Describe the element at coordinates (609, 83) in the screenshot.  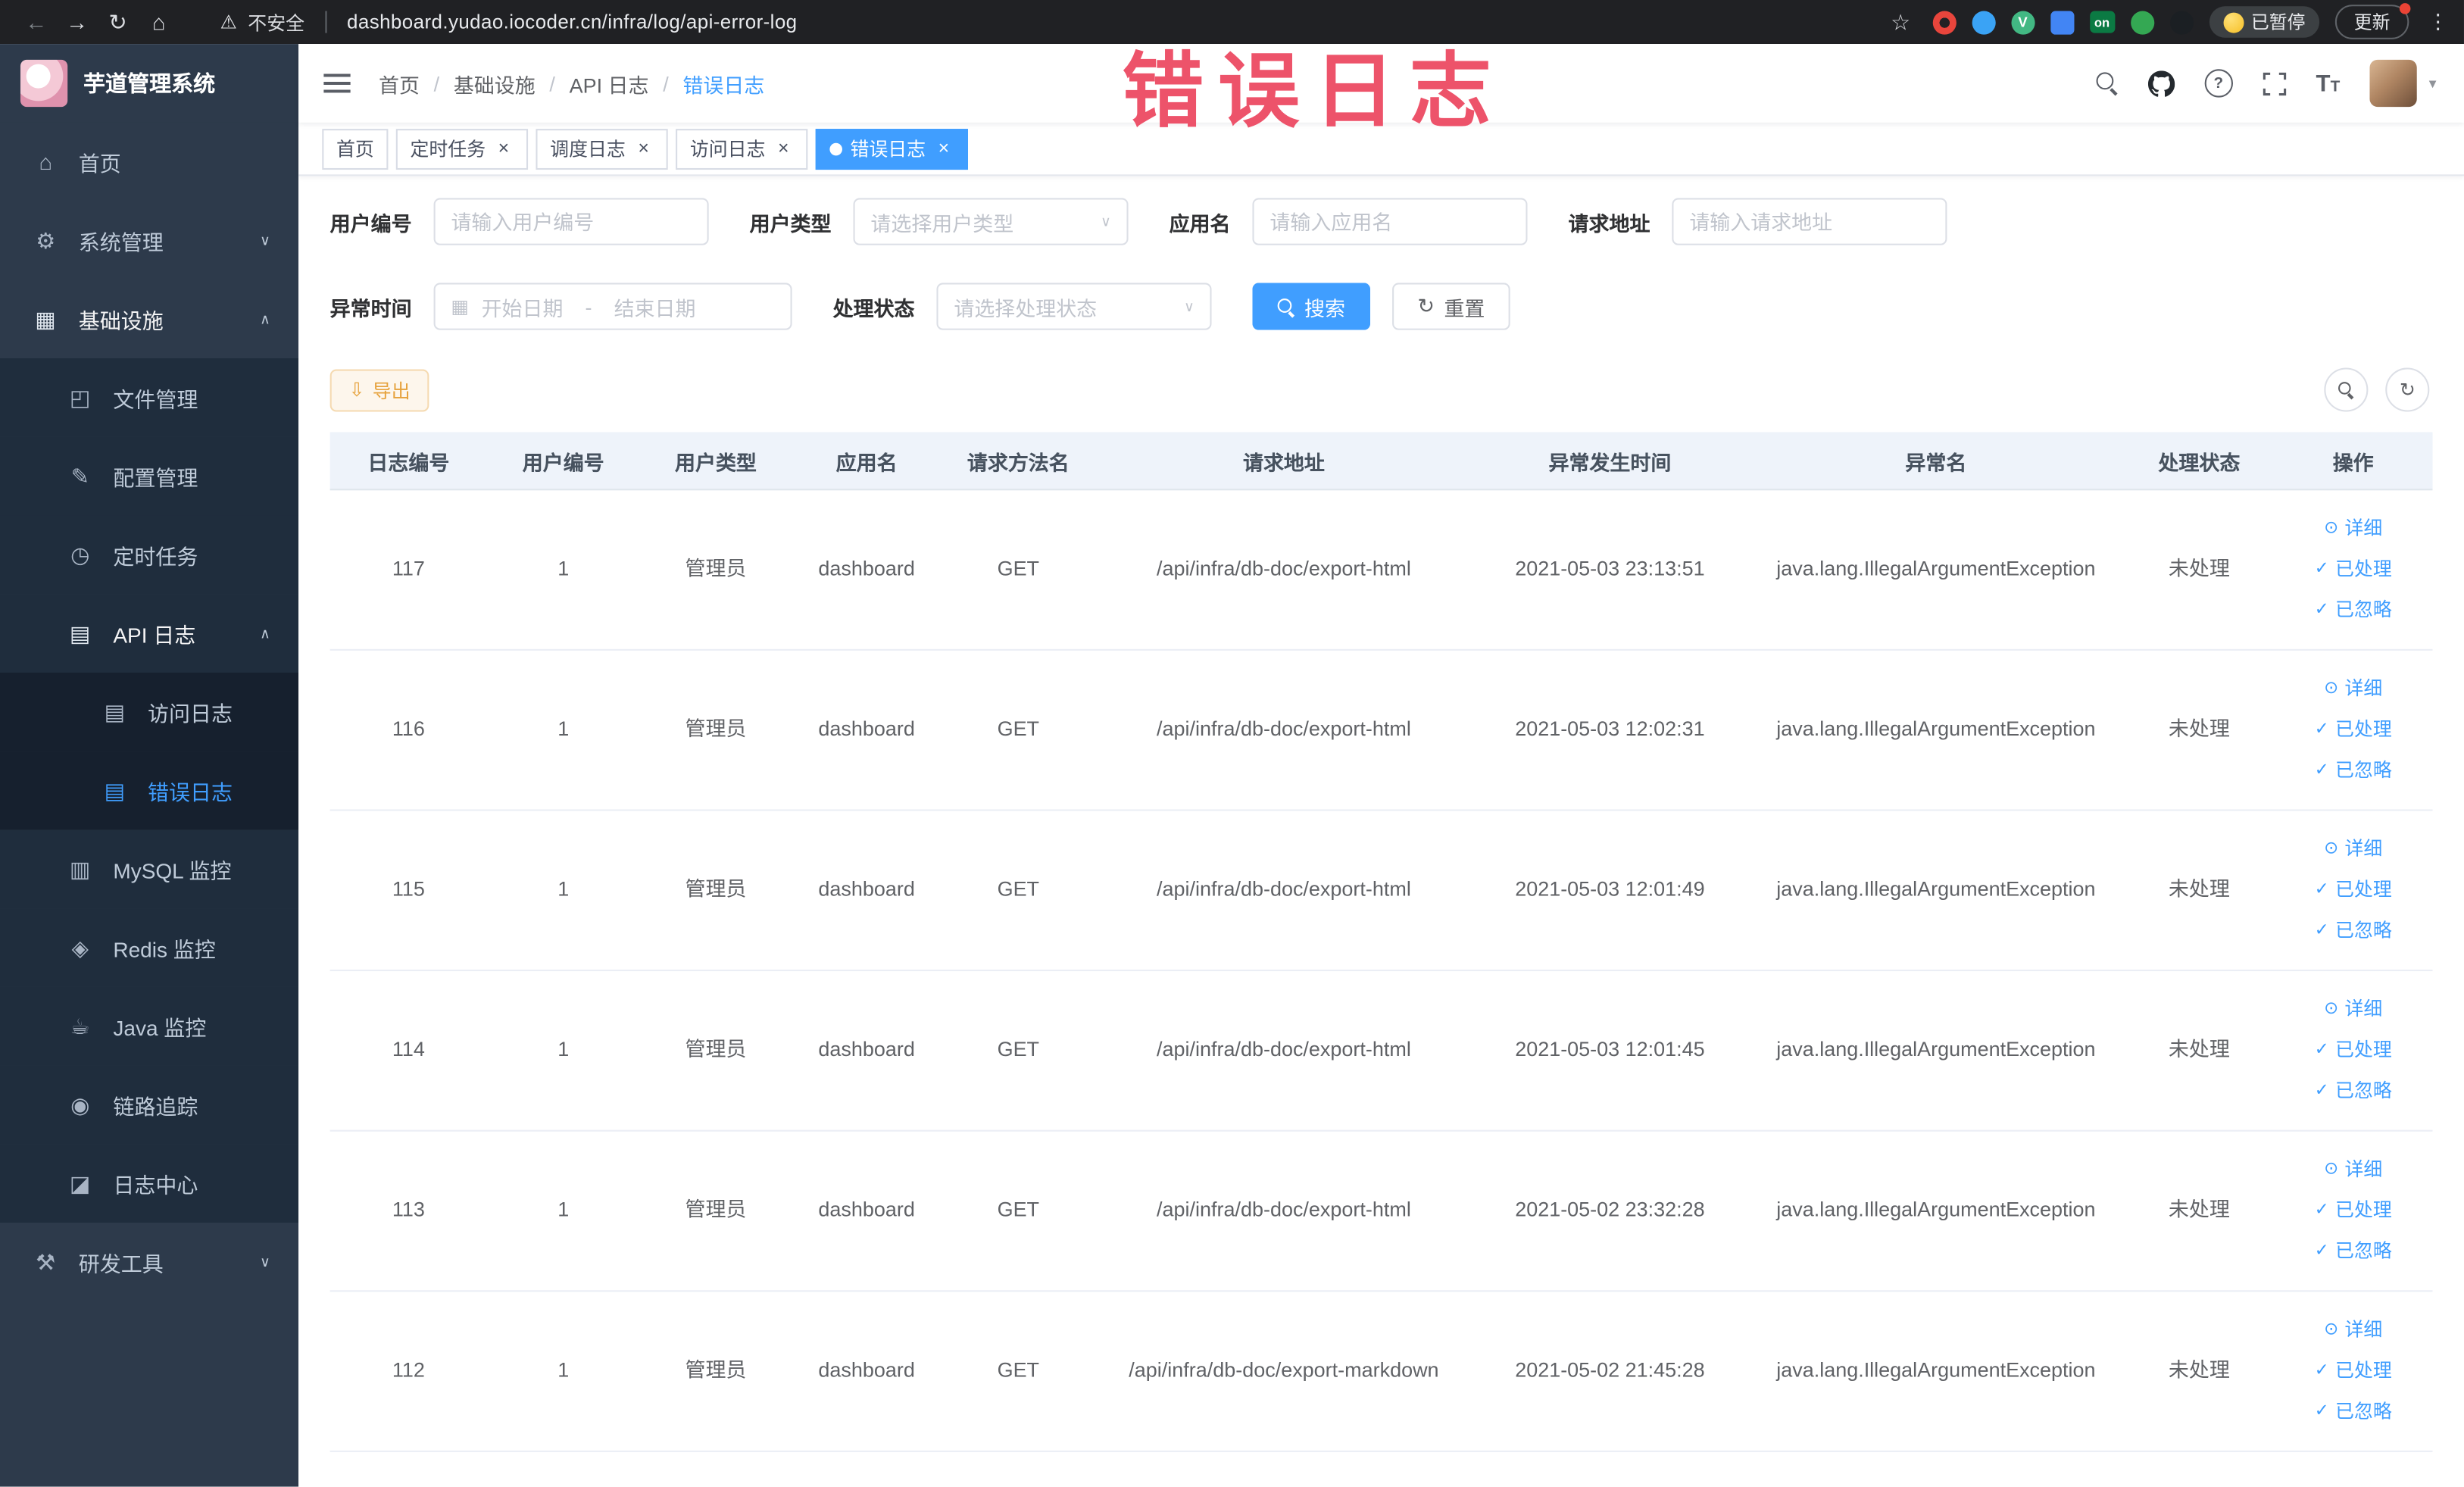
I see `breadcrumb-item: API 日志` at that location.